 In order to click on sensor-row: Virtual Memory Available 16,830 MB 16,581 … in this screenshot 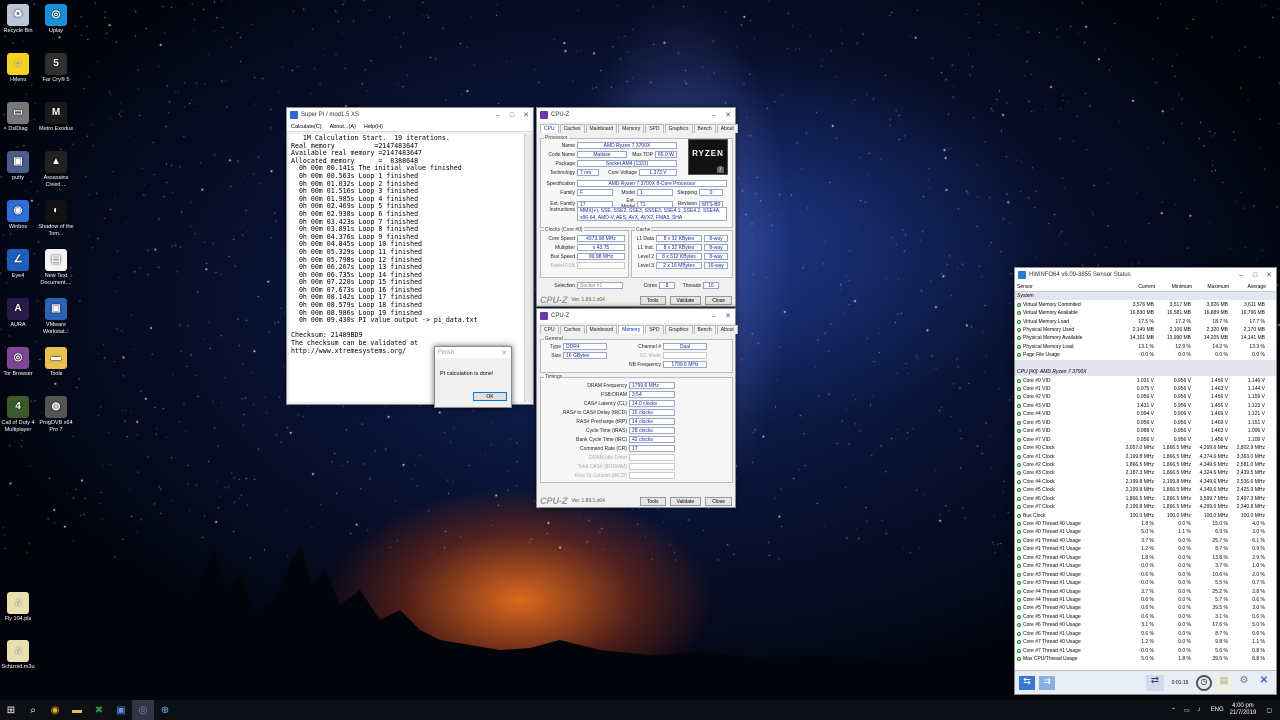, I will do `click(1145, 313)`.